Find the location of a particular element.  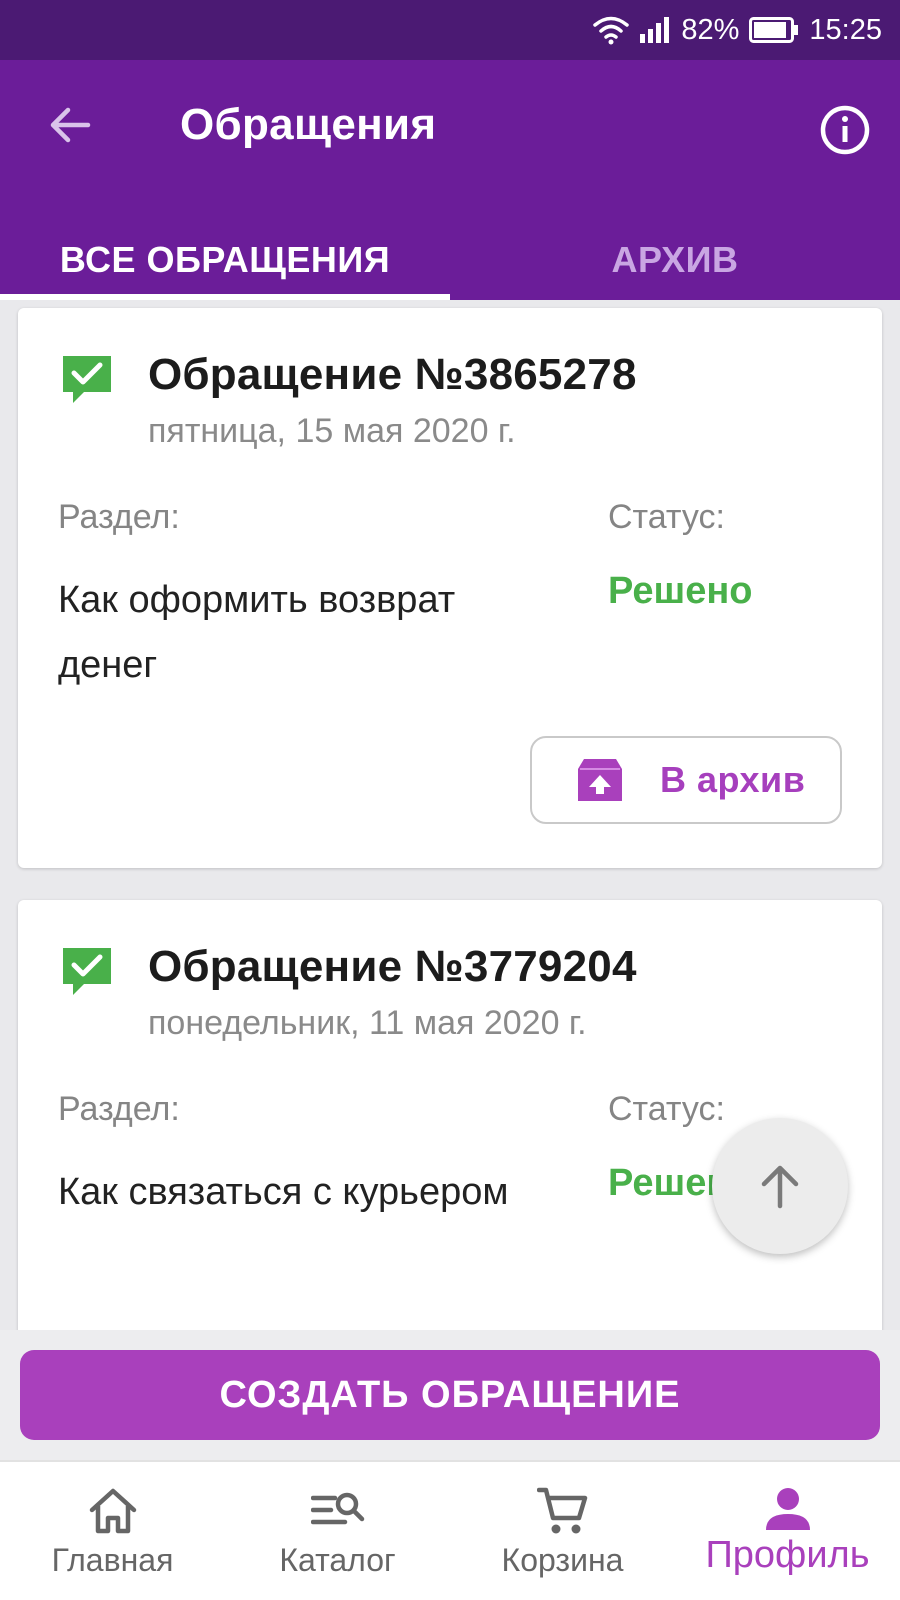

create-ticket-button: СОЗДАТЬ ОБРАЩЕНИЕ is located at coordinates (450, 1395).